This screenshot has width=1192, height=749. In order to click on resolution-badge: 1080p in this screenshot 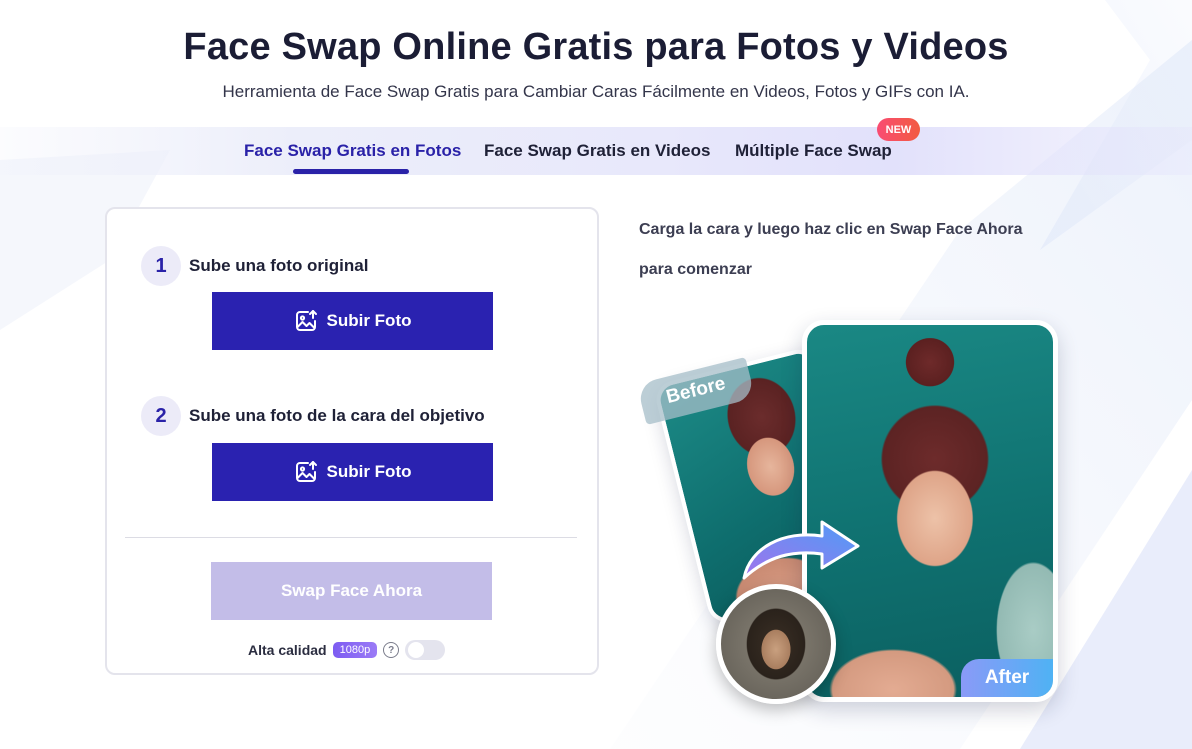, I will do `click(355, 650)`.